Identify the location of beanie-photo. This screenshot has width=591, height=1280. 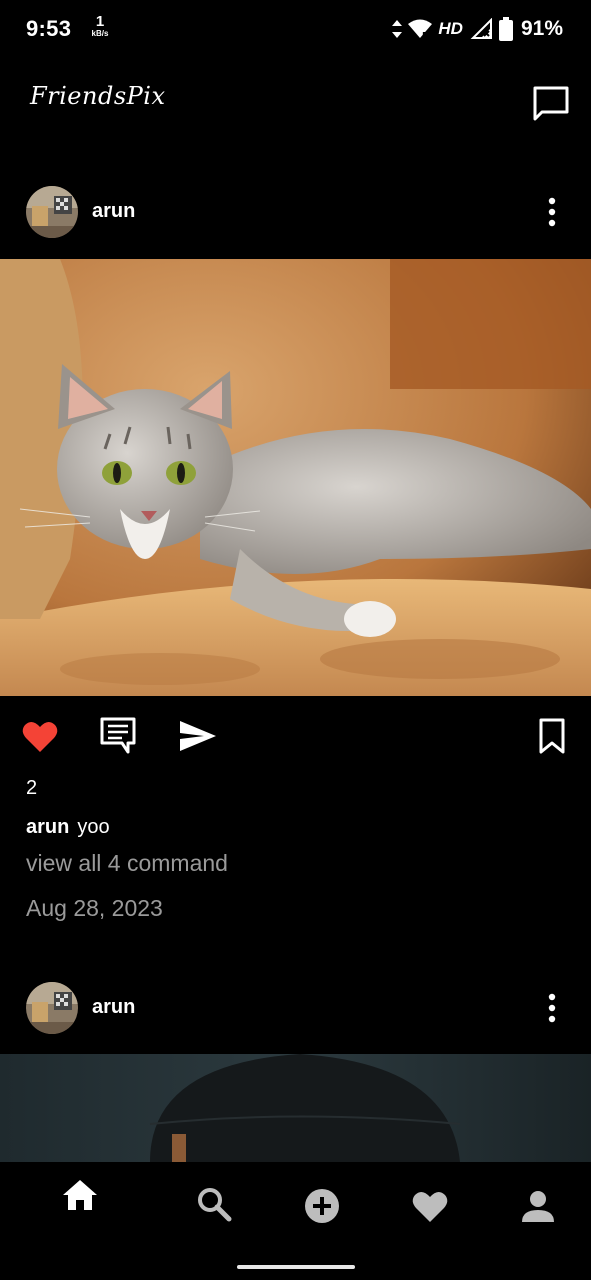
(295, 1108).